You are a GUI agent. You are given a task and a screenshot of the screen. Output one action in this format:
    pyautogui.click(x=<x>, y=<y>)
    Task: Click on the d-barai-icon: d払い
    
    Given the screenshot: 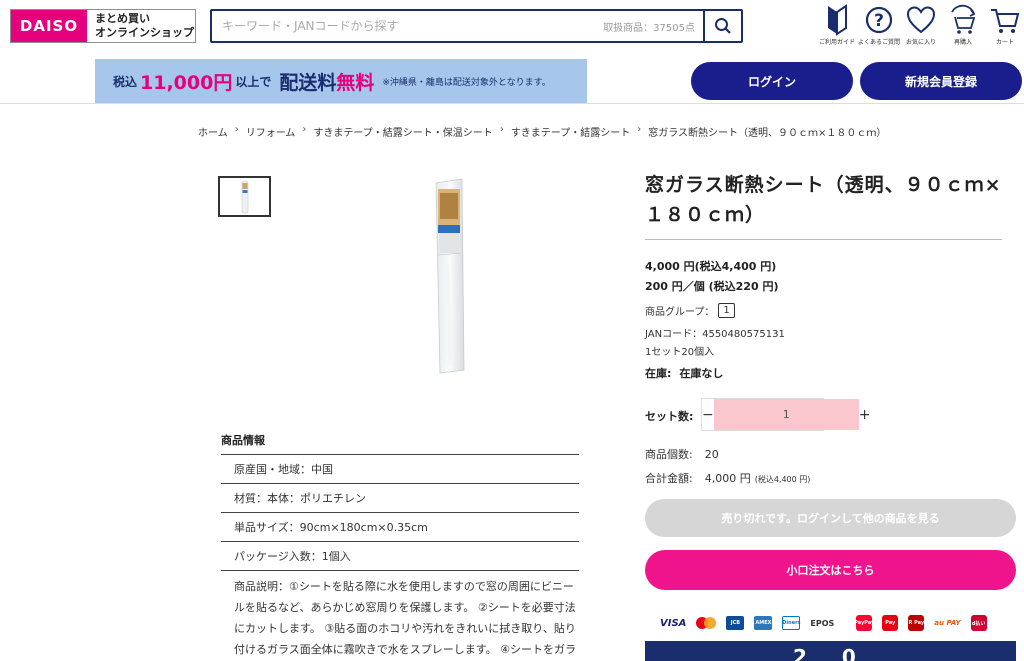 What is the action you would take?
    pyautogui.click(x=978, y=623)
    